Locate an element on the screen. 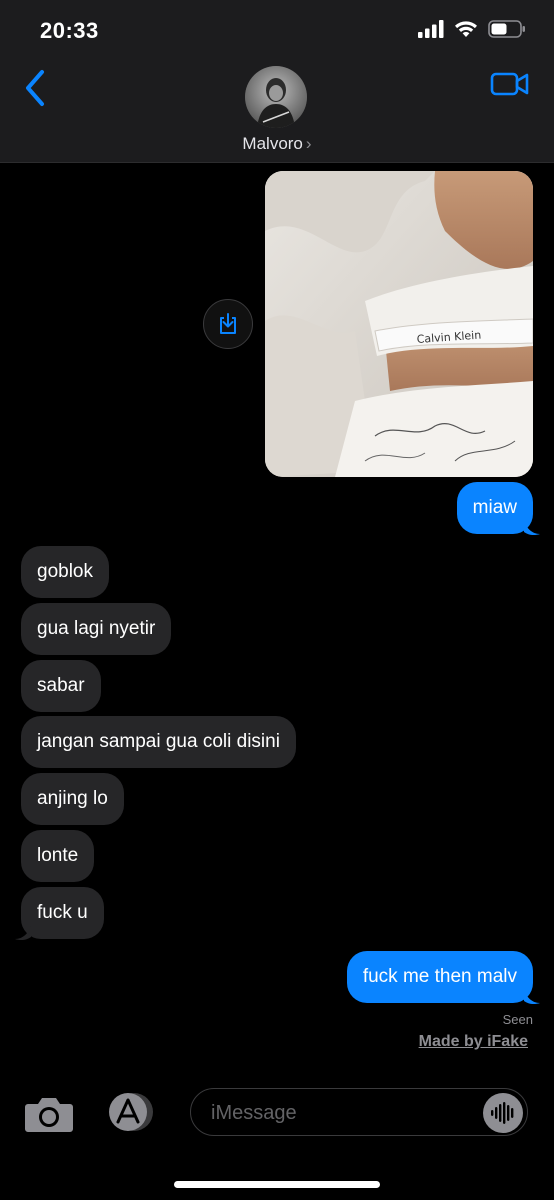 The width and height of the screenshot is (554, 1200). received-message: jangan sampai gua coli disini is located at coordinates (158, 742).